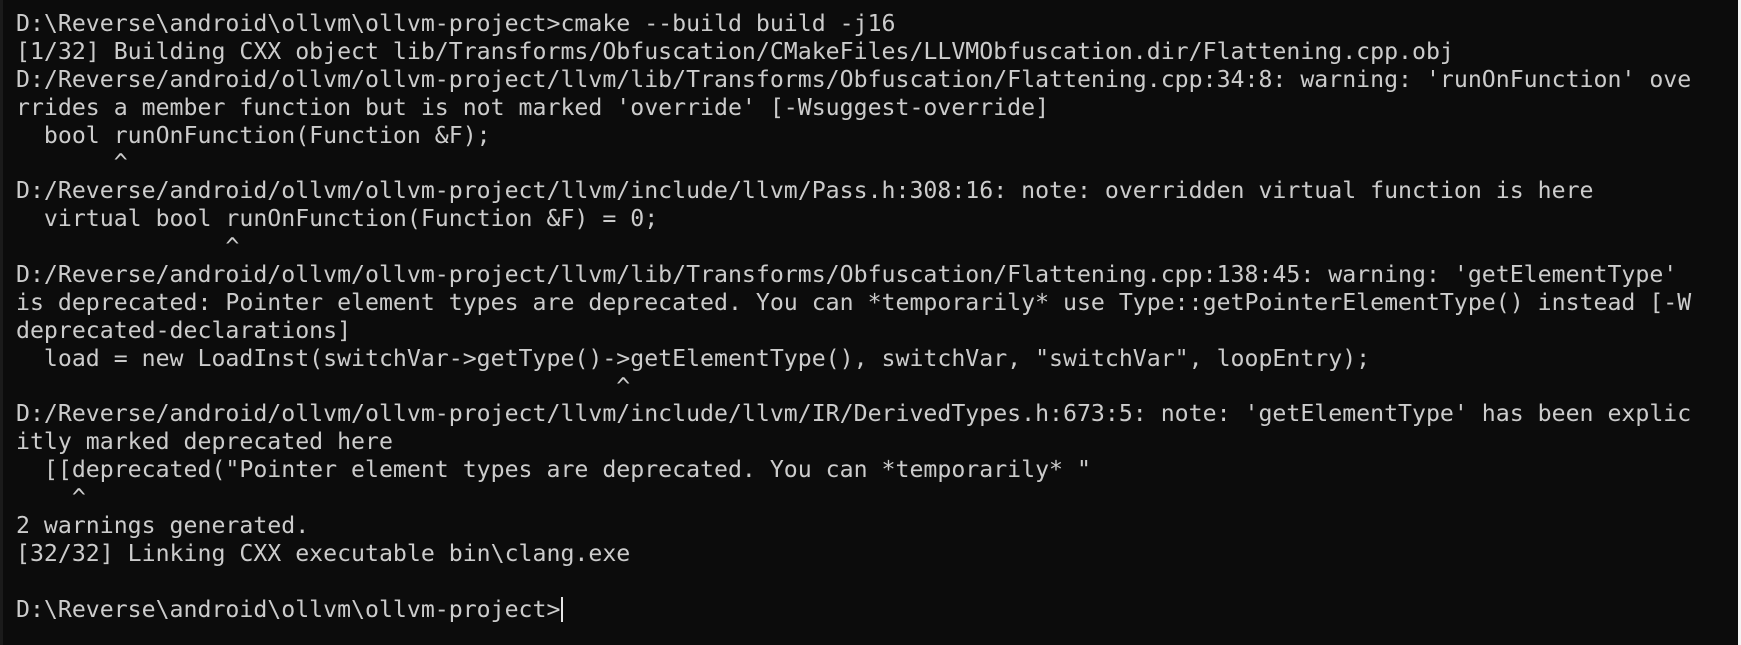 Image resolution: width=1741 pixels, height=645 pixels. Describe the element at coordinates (184, 330) in the screenshot. I see `output-line: deprecated-declarations]` at that location.